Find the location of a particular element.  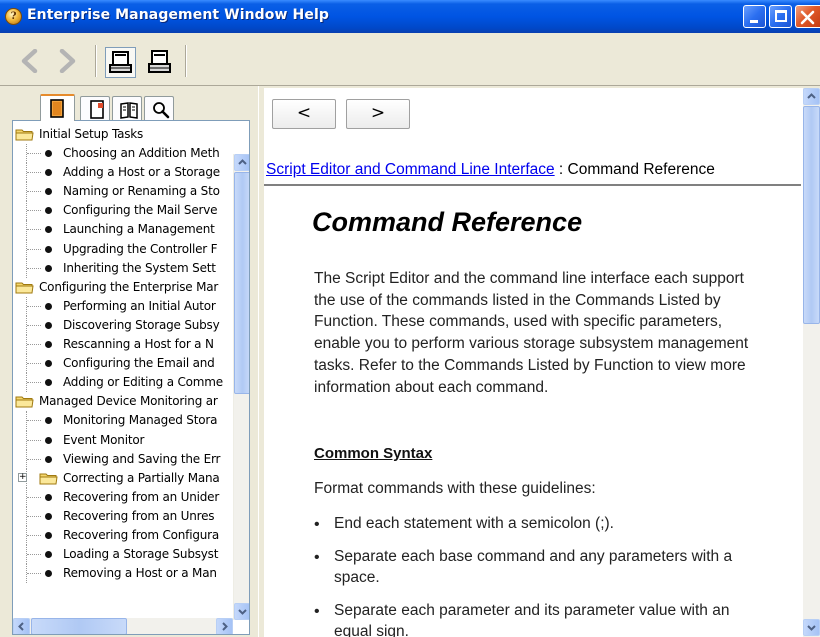

tree-item-label: Inheriting the System Sett is located at coordinates (139, 267).